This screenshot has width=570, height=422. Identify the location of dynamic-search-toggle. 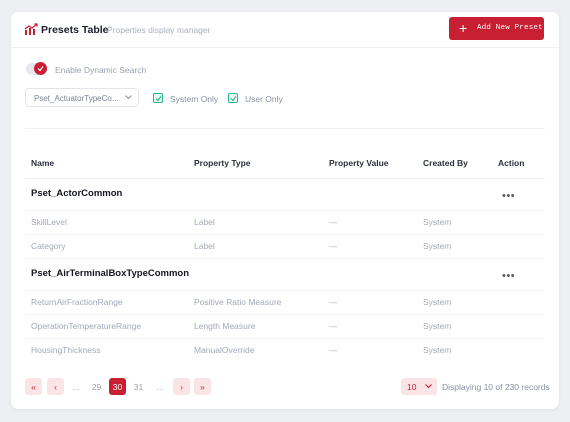
(36, 68).